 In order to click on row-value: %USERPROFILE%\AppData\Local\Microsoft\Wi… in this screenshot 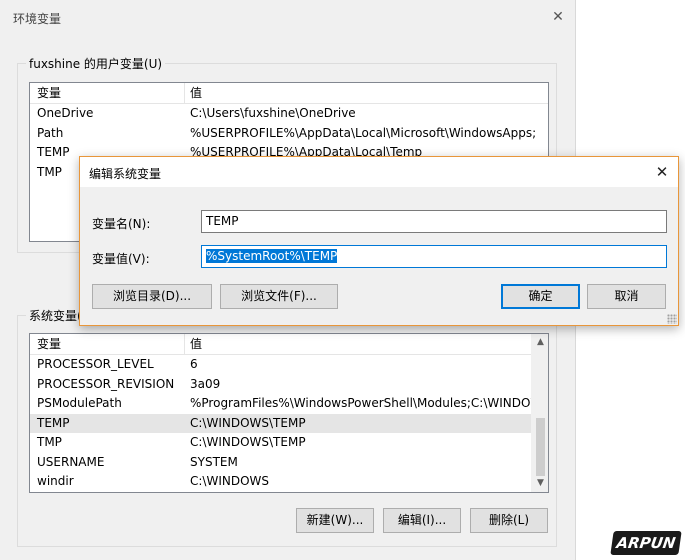, I will do `click(363, 132)`.